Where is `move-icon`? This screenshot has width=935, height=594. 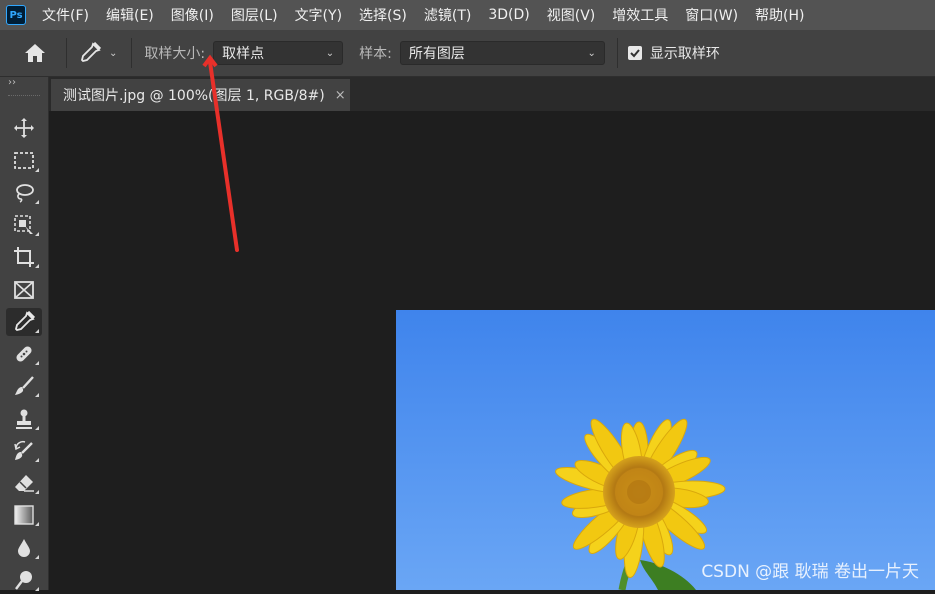
move-icon is located at coordinates (24, 128).